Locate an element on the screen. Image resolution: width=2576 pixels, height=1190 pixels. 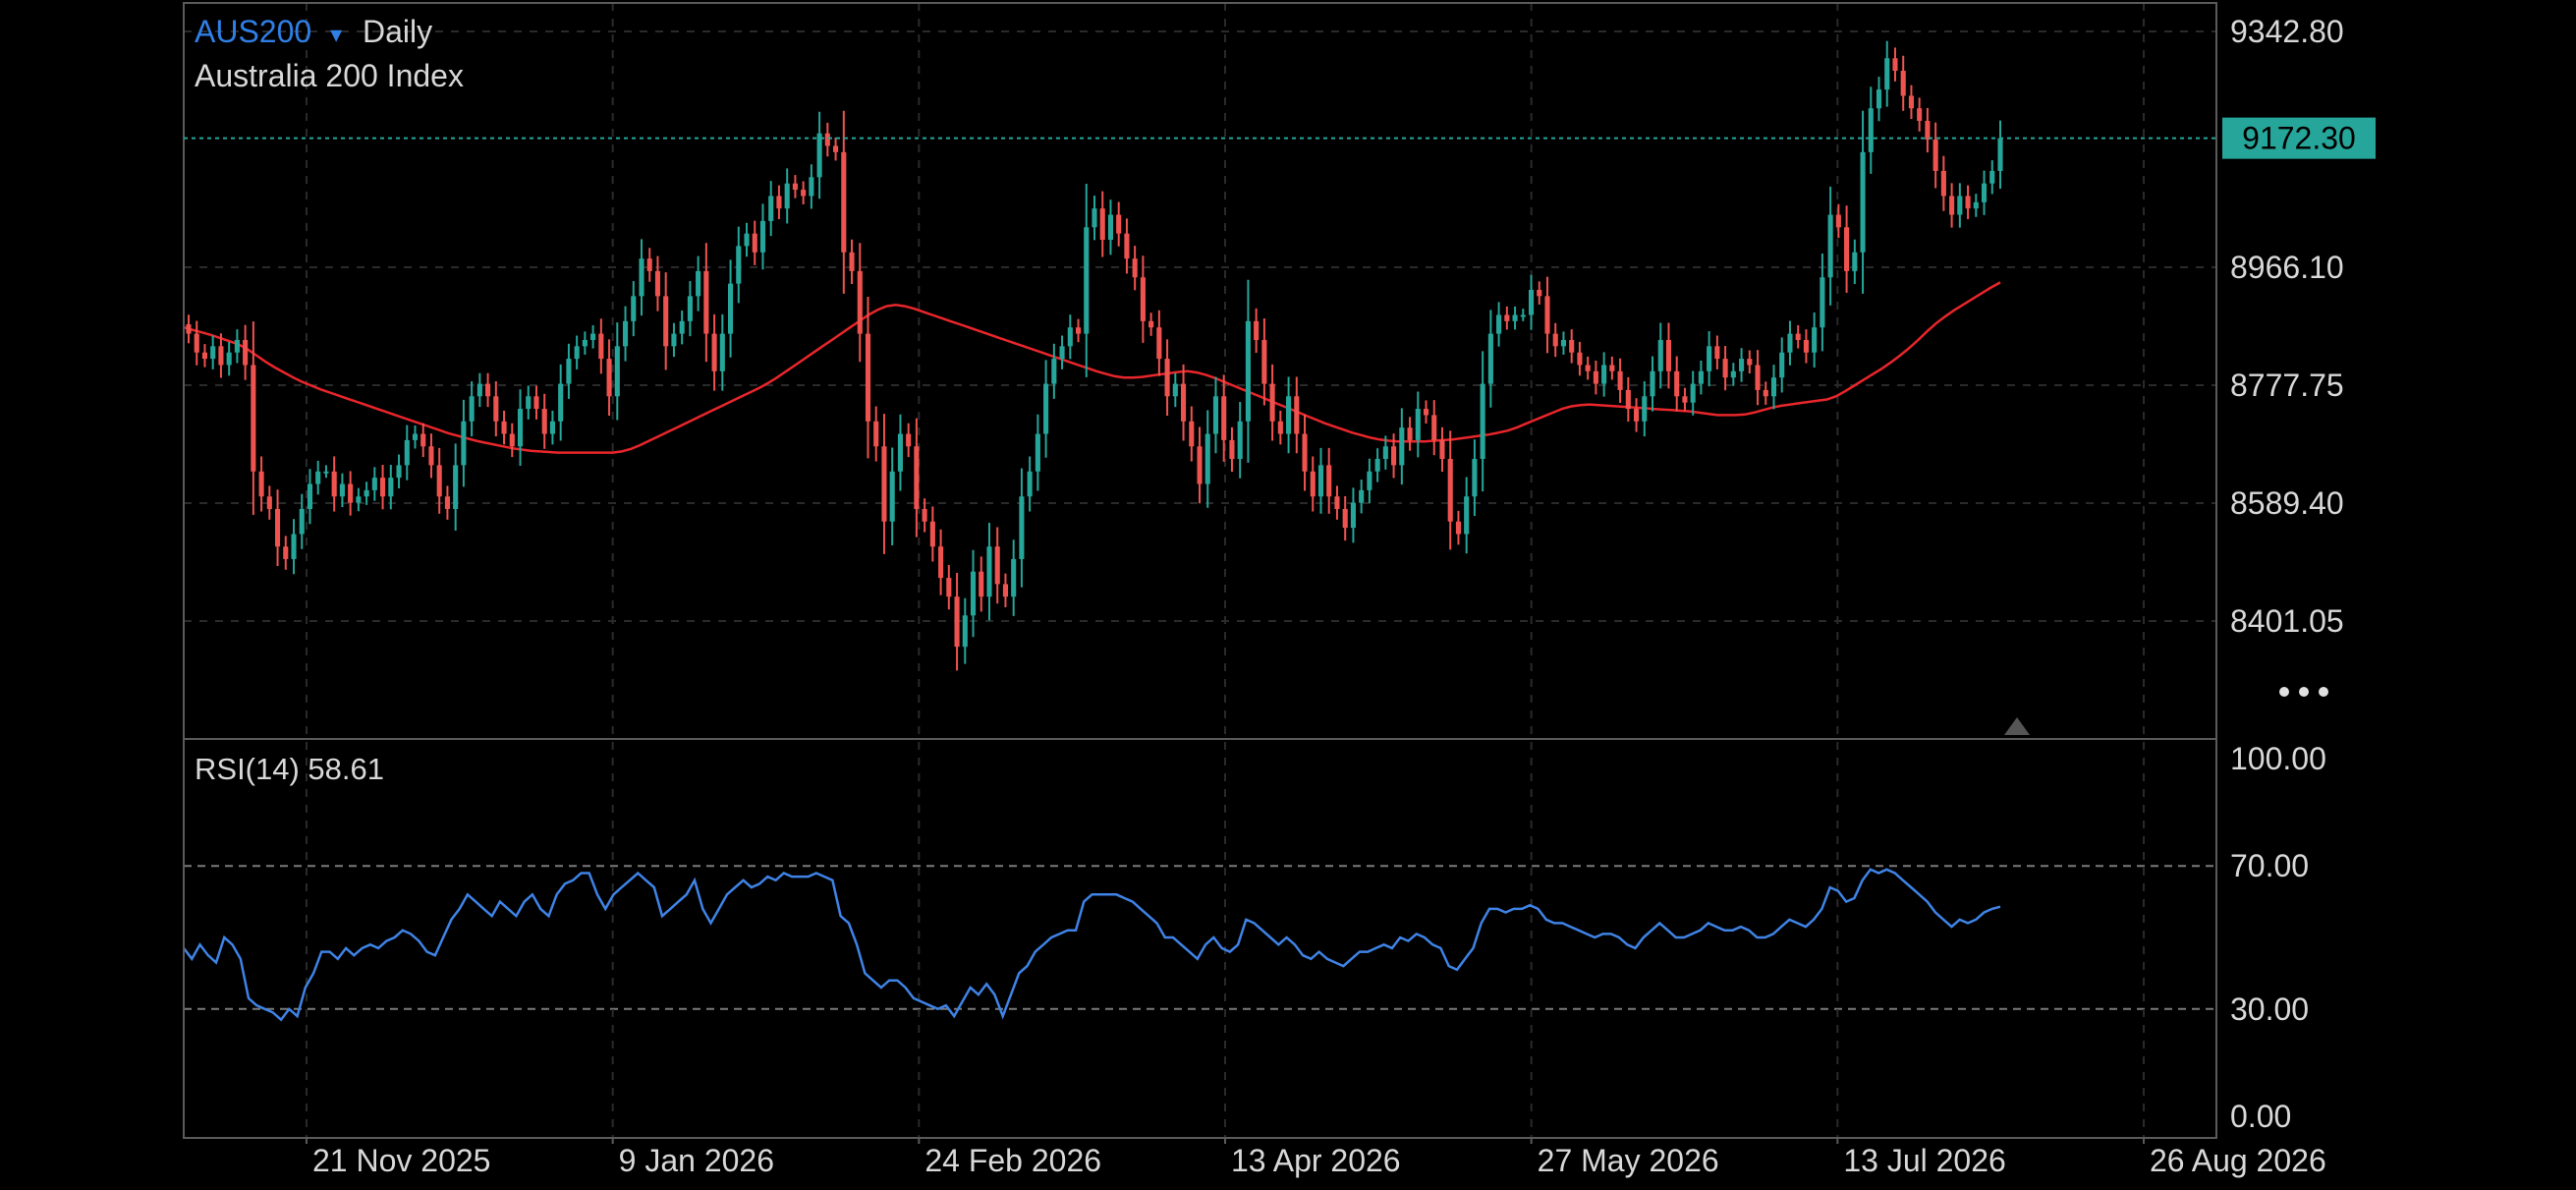
chevron-down-icon: ▾ is located at coordinates (336, 35).